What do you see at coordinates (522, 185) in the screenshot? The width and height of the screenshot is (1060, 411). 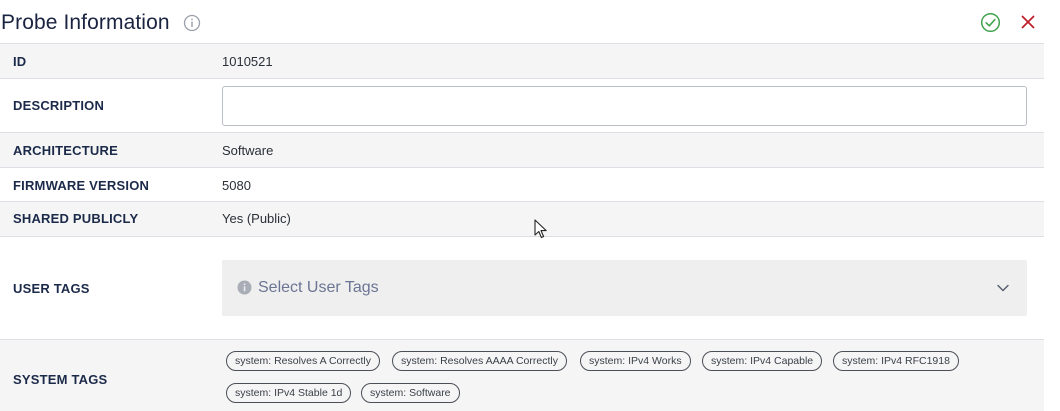 I see `row-firmware-version: FIRMWARE VERSION 5080` at bounding box center [522, 185].